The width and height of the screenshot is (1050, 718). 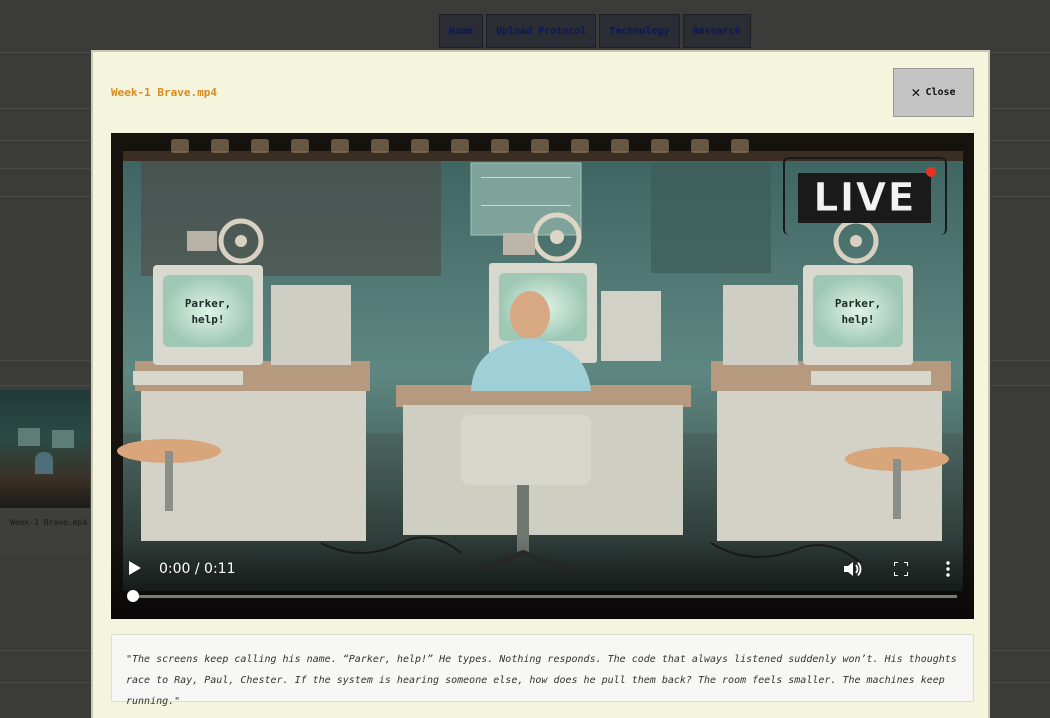 What do you see at coordinates (716, 31) in the screenshot?
I see `nav-research: Research` at bounding box center [716, 31].